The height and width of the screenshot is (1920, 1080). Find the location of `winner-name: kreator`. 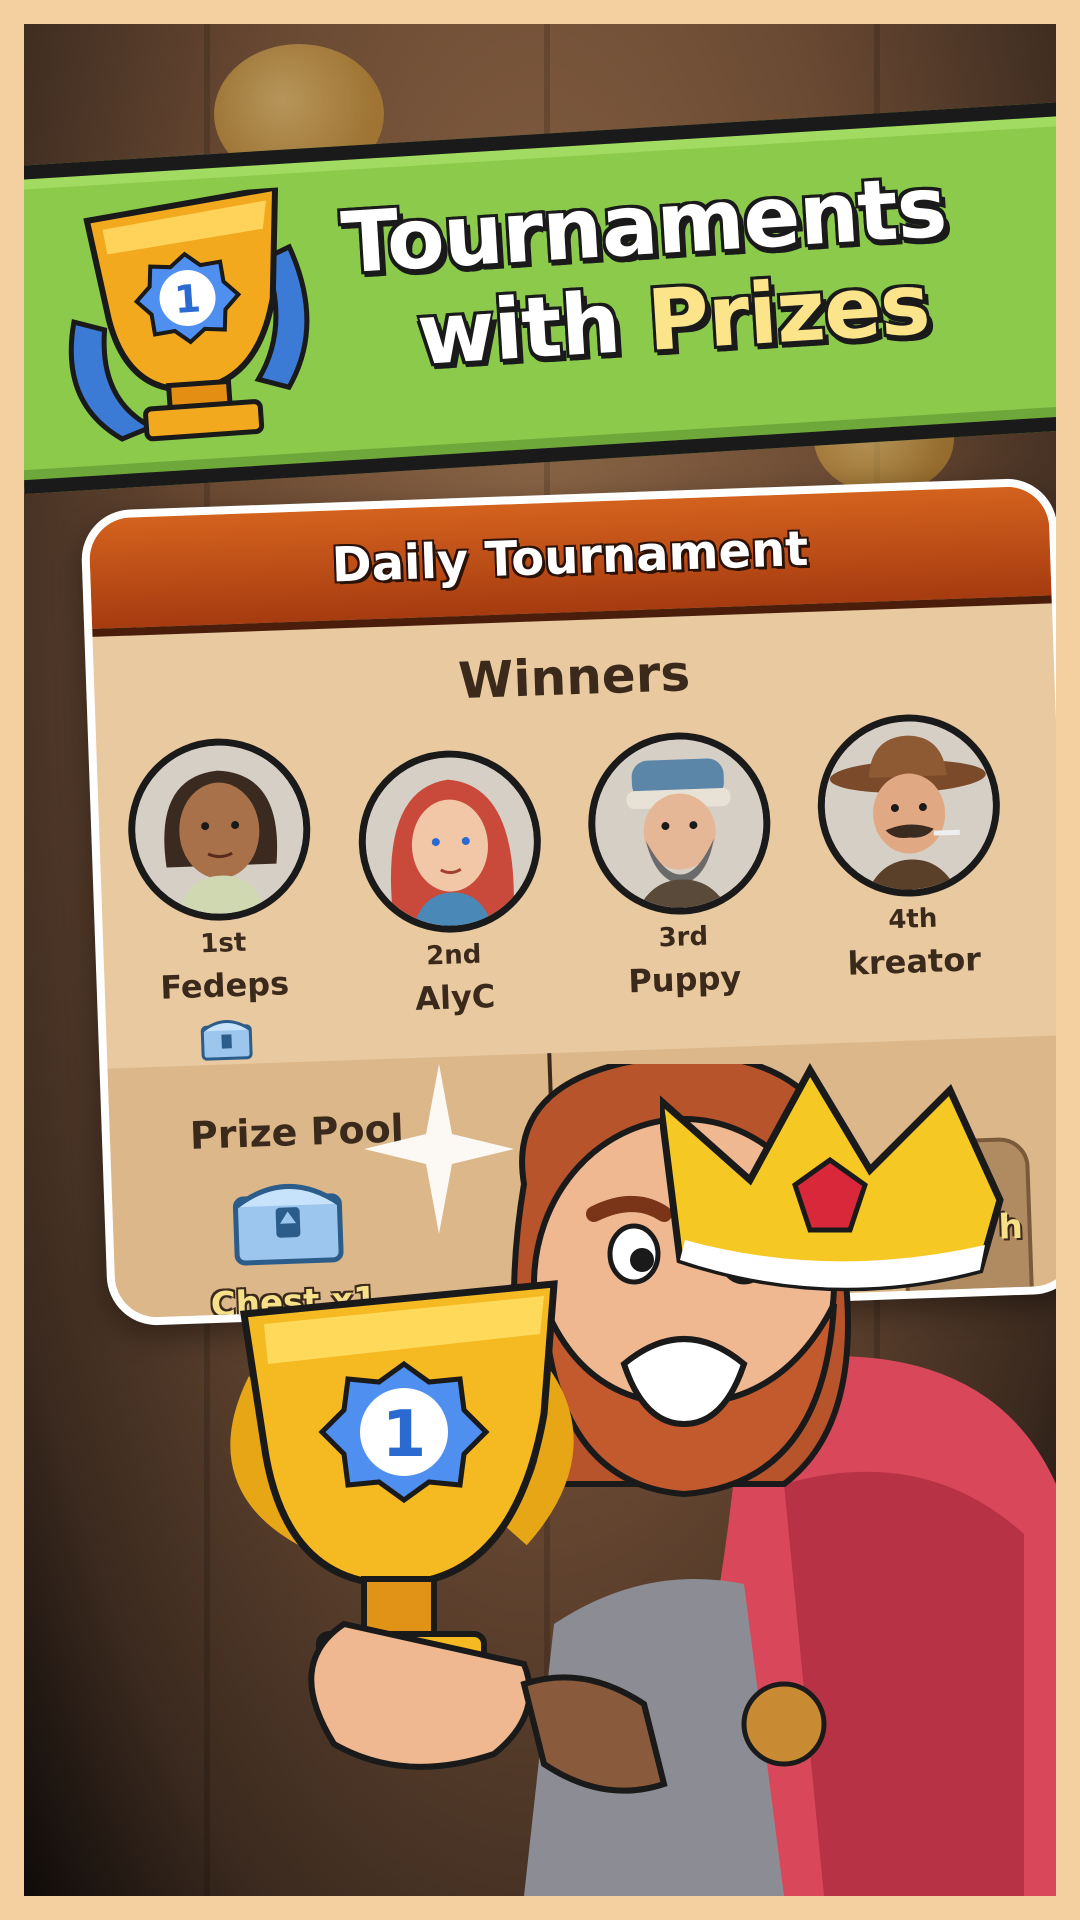

winner-name: kreator is located at coordinates (914, 961).